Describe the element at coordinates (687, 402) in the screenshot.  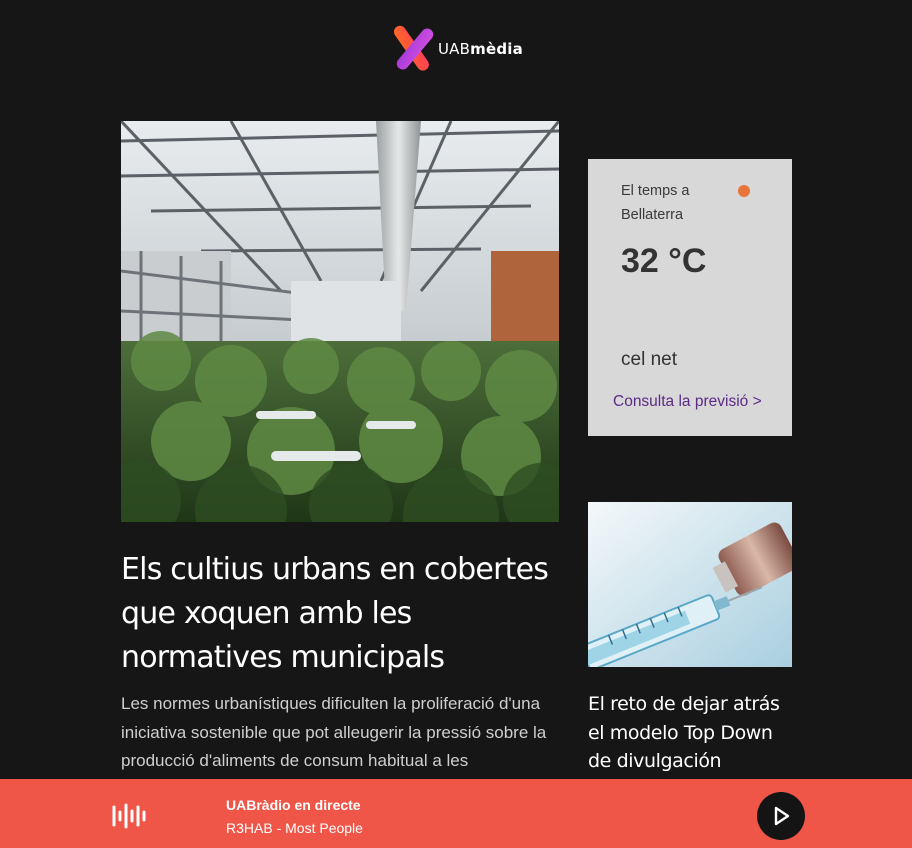
I see `weather-forecast-link: Consulta la previsió >` at that location.